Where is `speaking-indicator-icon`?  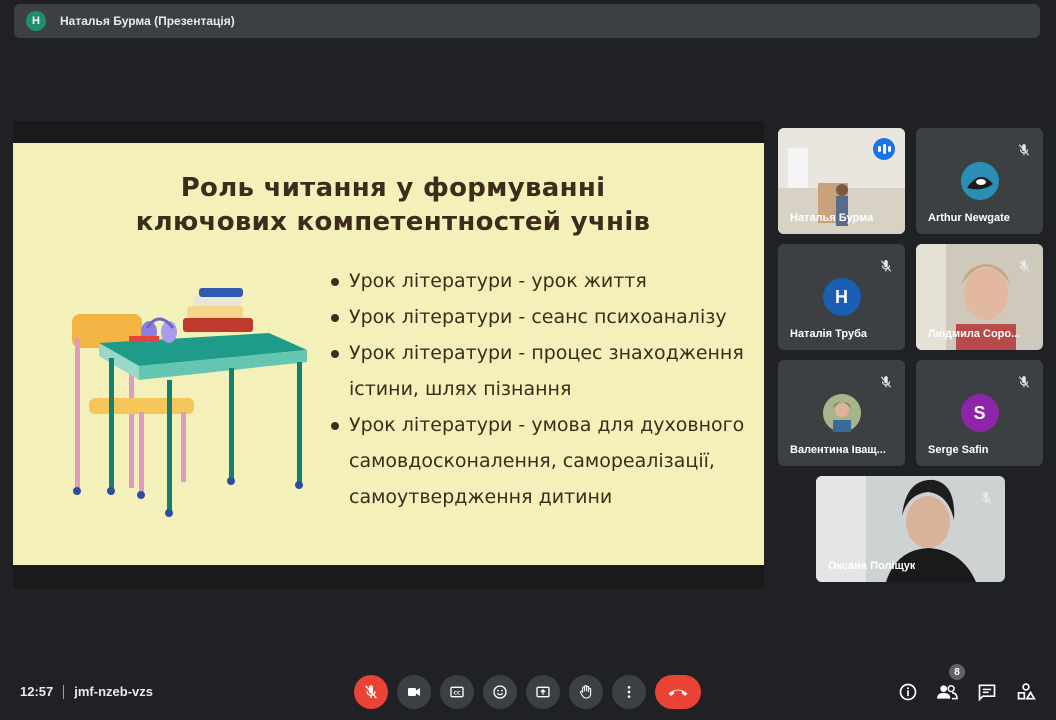 speaking-indicator-icon is located at coordinates (884, 149).